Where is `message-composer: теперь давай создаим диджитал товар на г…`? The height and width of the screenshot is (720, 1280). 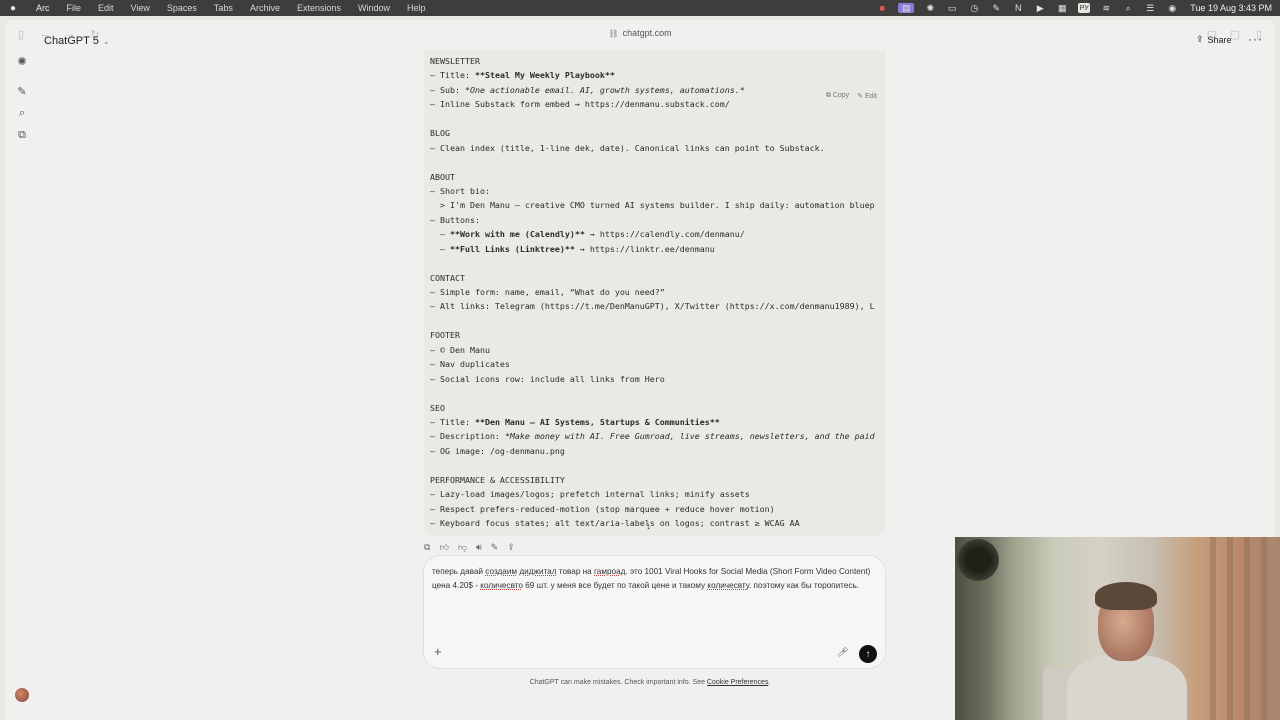
message-composer: теперь давай создаим диджитал товар на г… is located at coordinates (654, 612).